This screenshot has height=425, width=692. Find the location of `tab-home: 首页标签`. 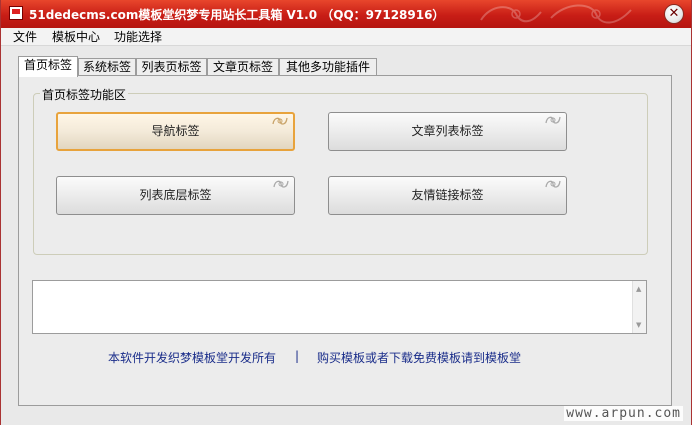

tab-home: 首页标签 is located at coordinates (48, 66).